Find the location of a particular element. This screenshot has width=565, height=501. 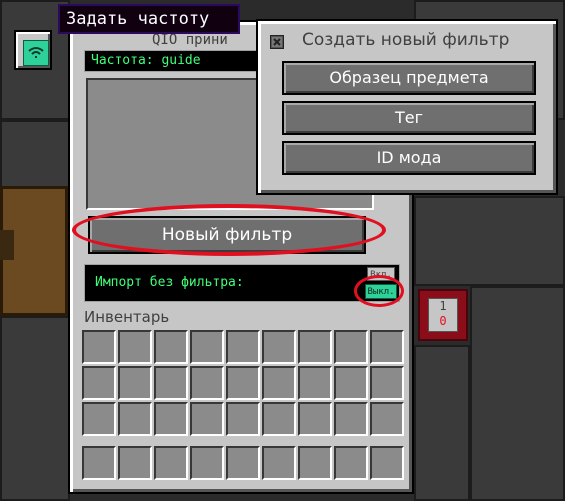

side-config-bottom-value: 0 is located at coordinates (443, 321).